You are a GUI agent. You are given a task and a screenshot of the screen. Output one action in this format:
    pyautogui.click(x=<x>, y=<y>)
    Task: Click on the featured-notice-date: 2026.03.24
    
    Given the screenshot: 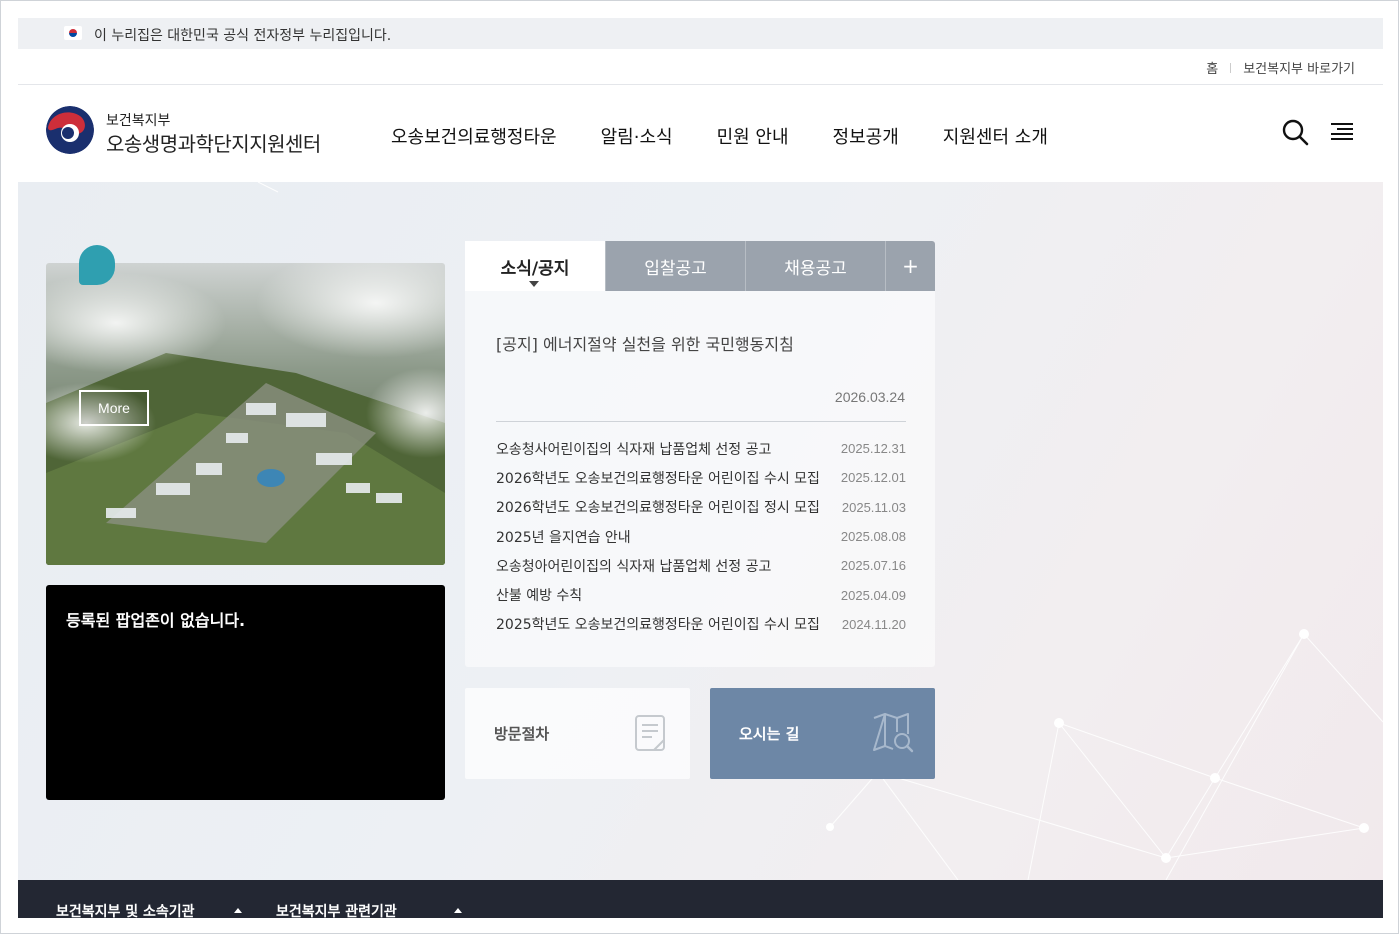 What is the action you would take?
    pyautogui.click(x=869, y=397)
    